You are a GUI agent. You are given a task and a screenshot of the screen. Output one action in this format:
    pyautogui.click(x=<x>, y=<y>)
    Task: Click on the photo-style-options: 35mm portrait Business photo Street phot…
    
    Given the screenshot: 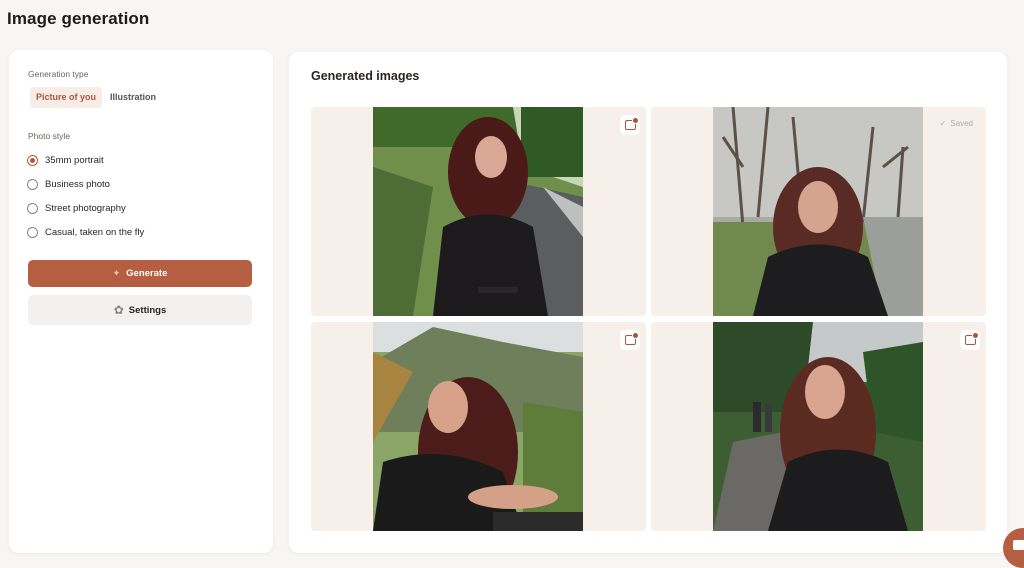 What is the action you would take?
    pyautogui.click(x=85, y=196)
    